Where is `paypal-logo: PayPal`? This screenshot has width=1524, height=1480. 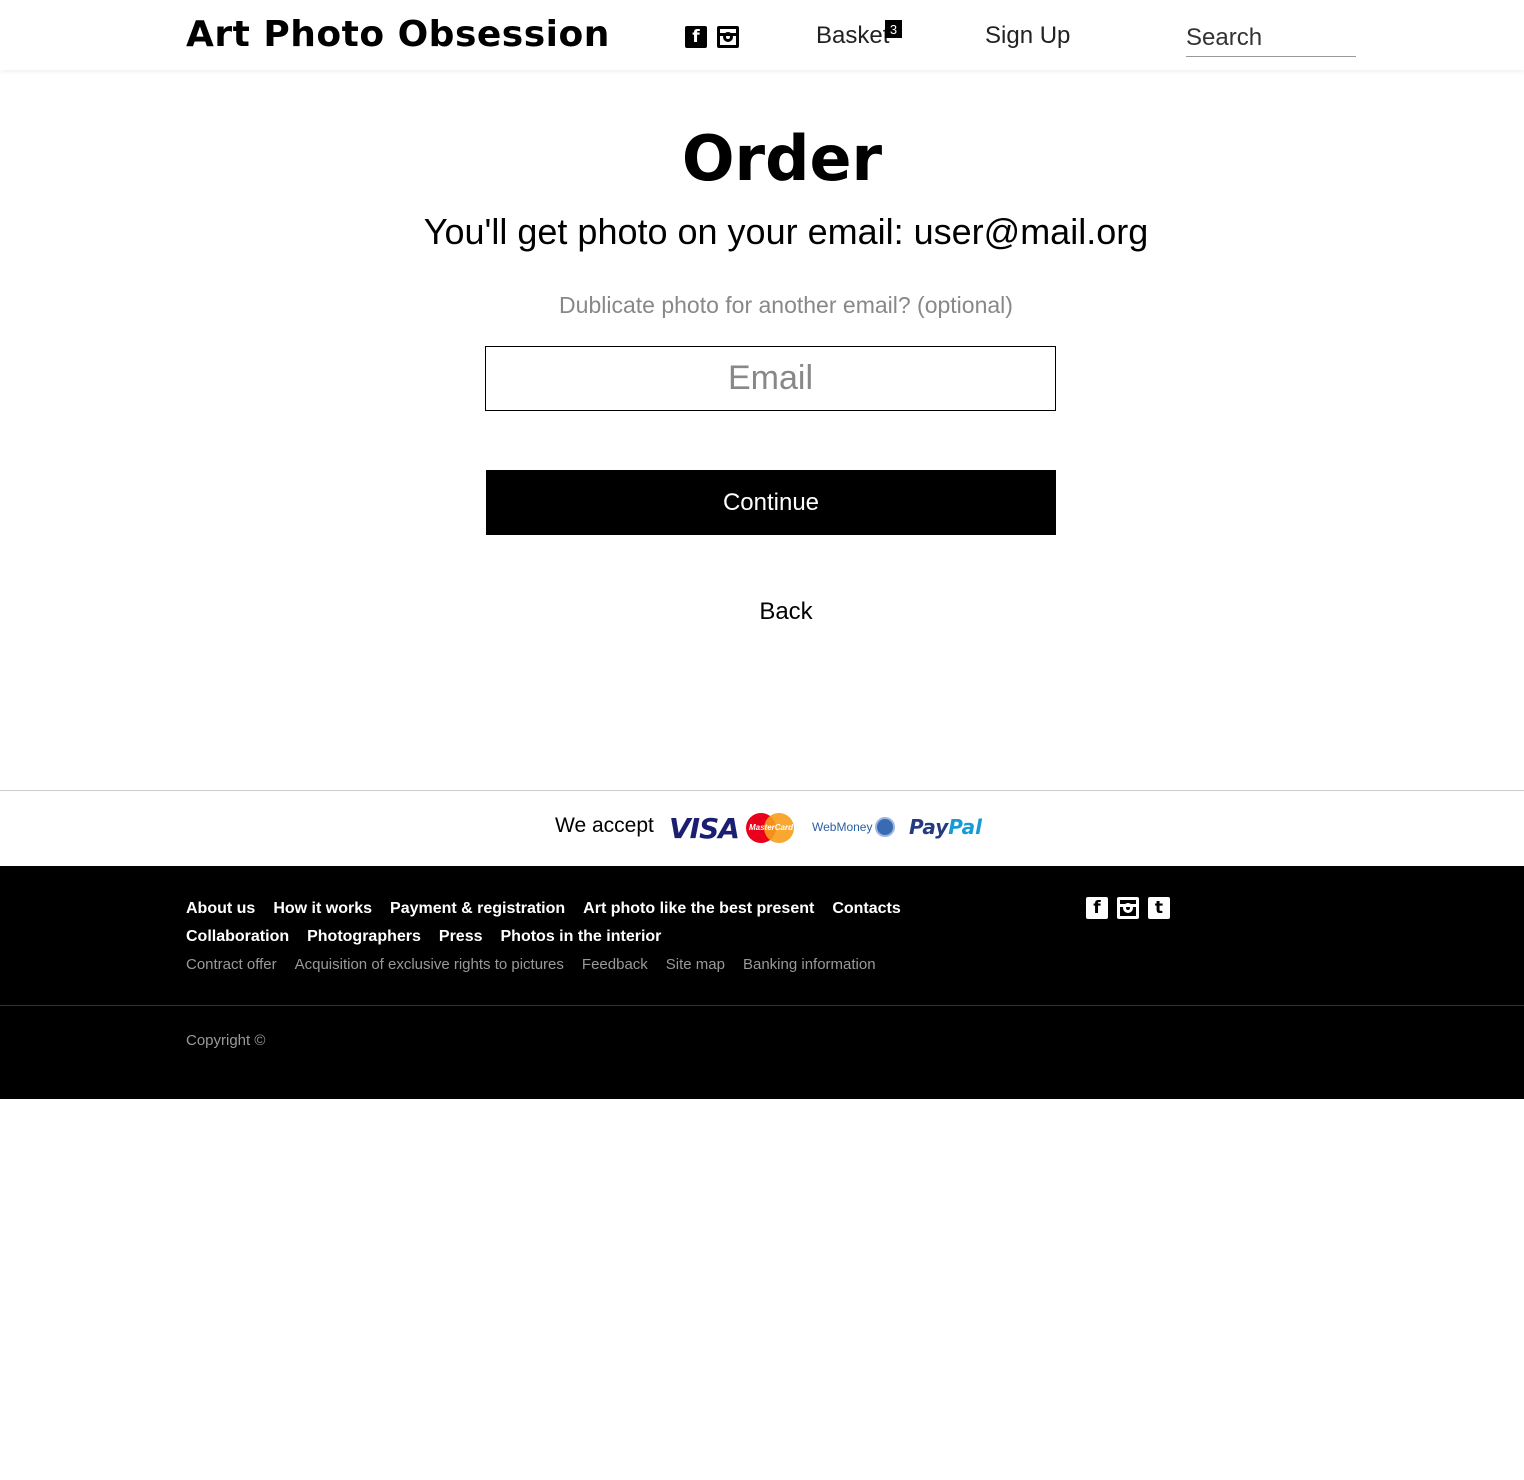 paypal-logo: PayPal is located at coordinates (945, 827).